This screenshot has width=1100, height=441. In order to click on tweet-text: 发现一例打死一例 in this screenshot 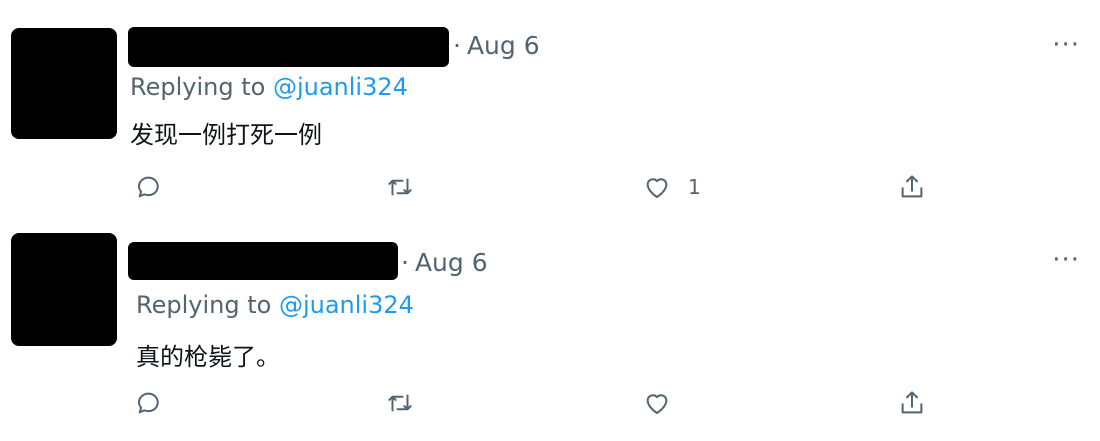, I will do `click(226, 135)`.